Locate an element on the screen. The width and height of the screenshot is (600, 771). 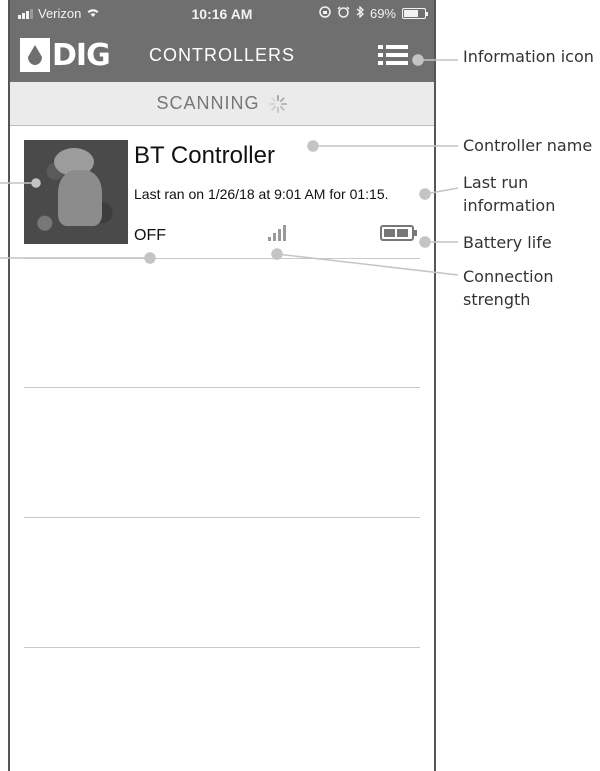
annotation-last-run-line1: Last run is located at coordinates (496, 182).